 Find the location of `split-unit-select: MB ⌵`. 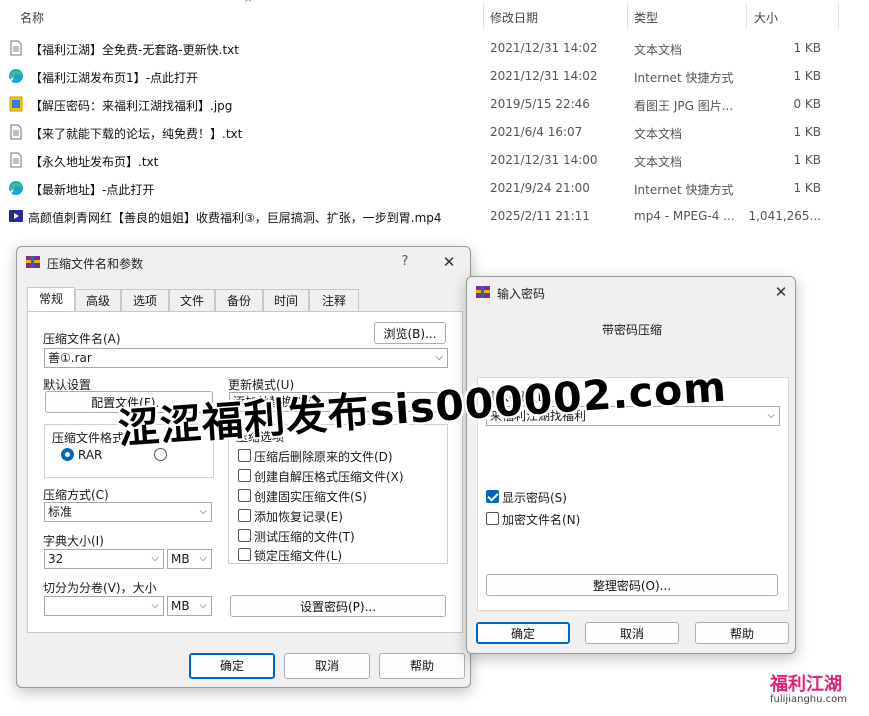

split-unit-select: MB ⌵ is located at coordinates (189, 606).